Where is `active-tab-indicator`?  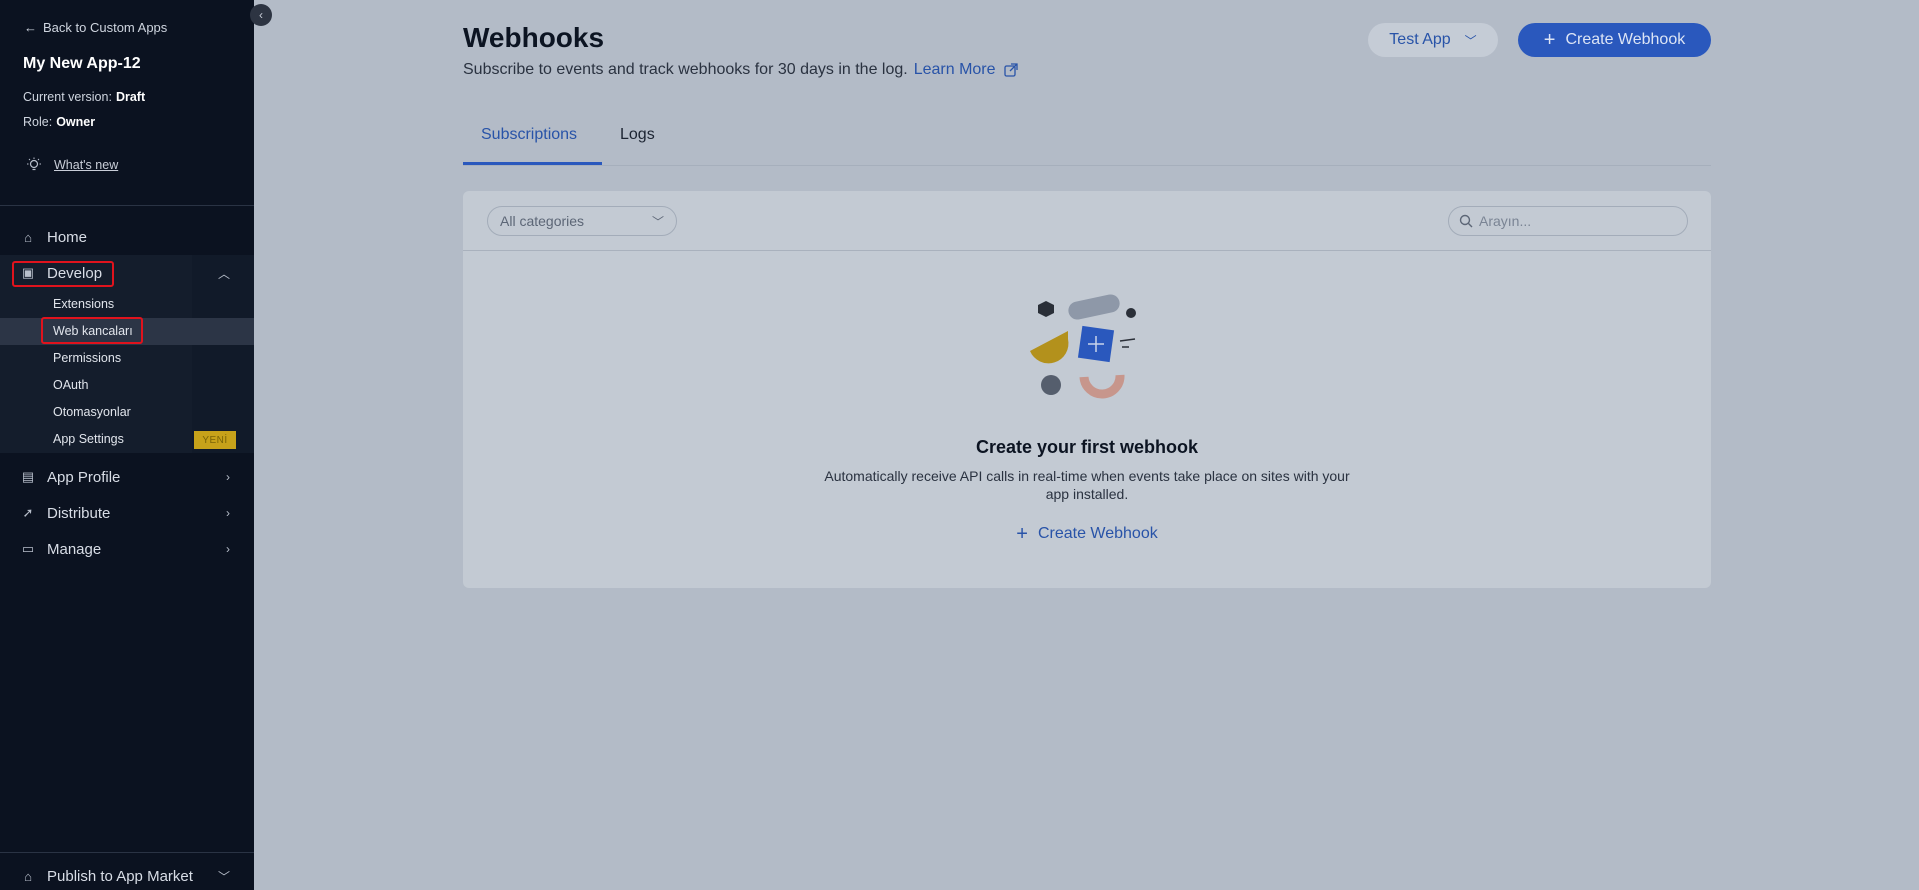 active-tab-indicator is located at coordinates (532, 163).